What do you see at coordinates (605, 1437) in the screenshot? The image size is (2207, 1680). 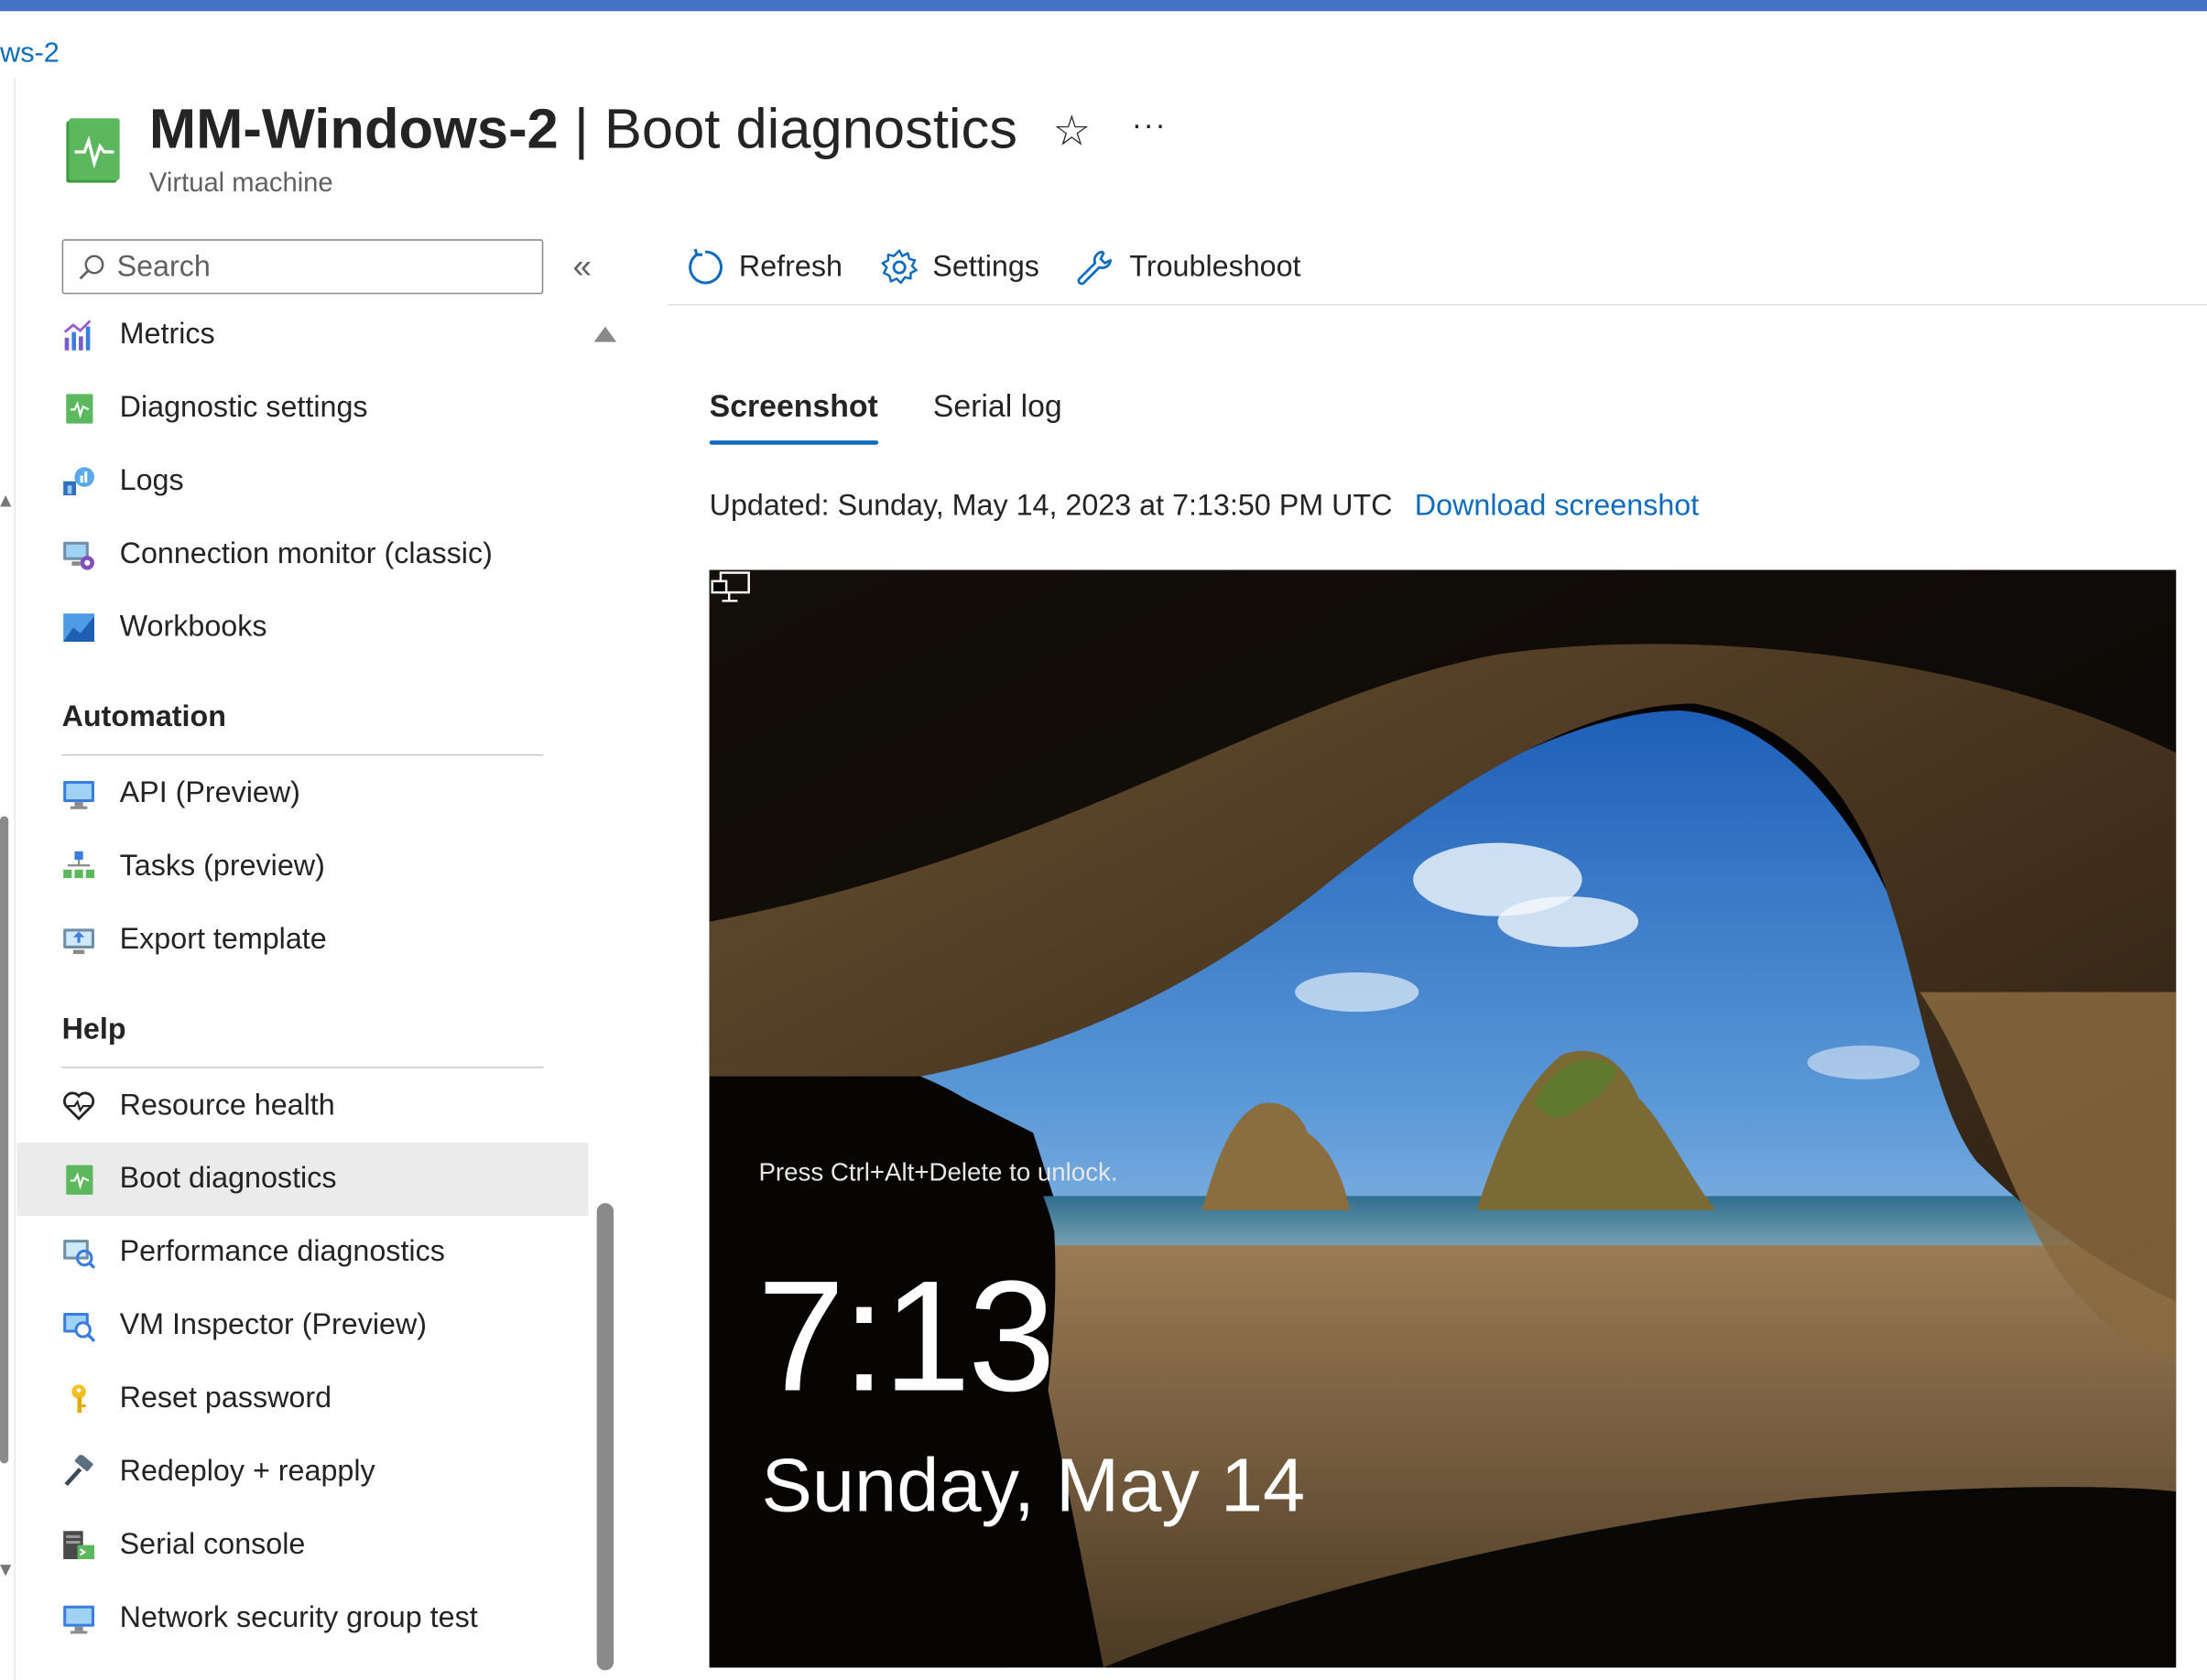 I see `sidebar-scrollbar-thumb` at bounding box center [605, 1437].